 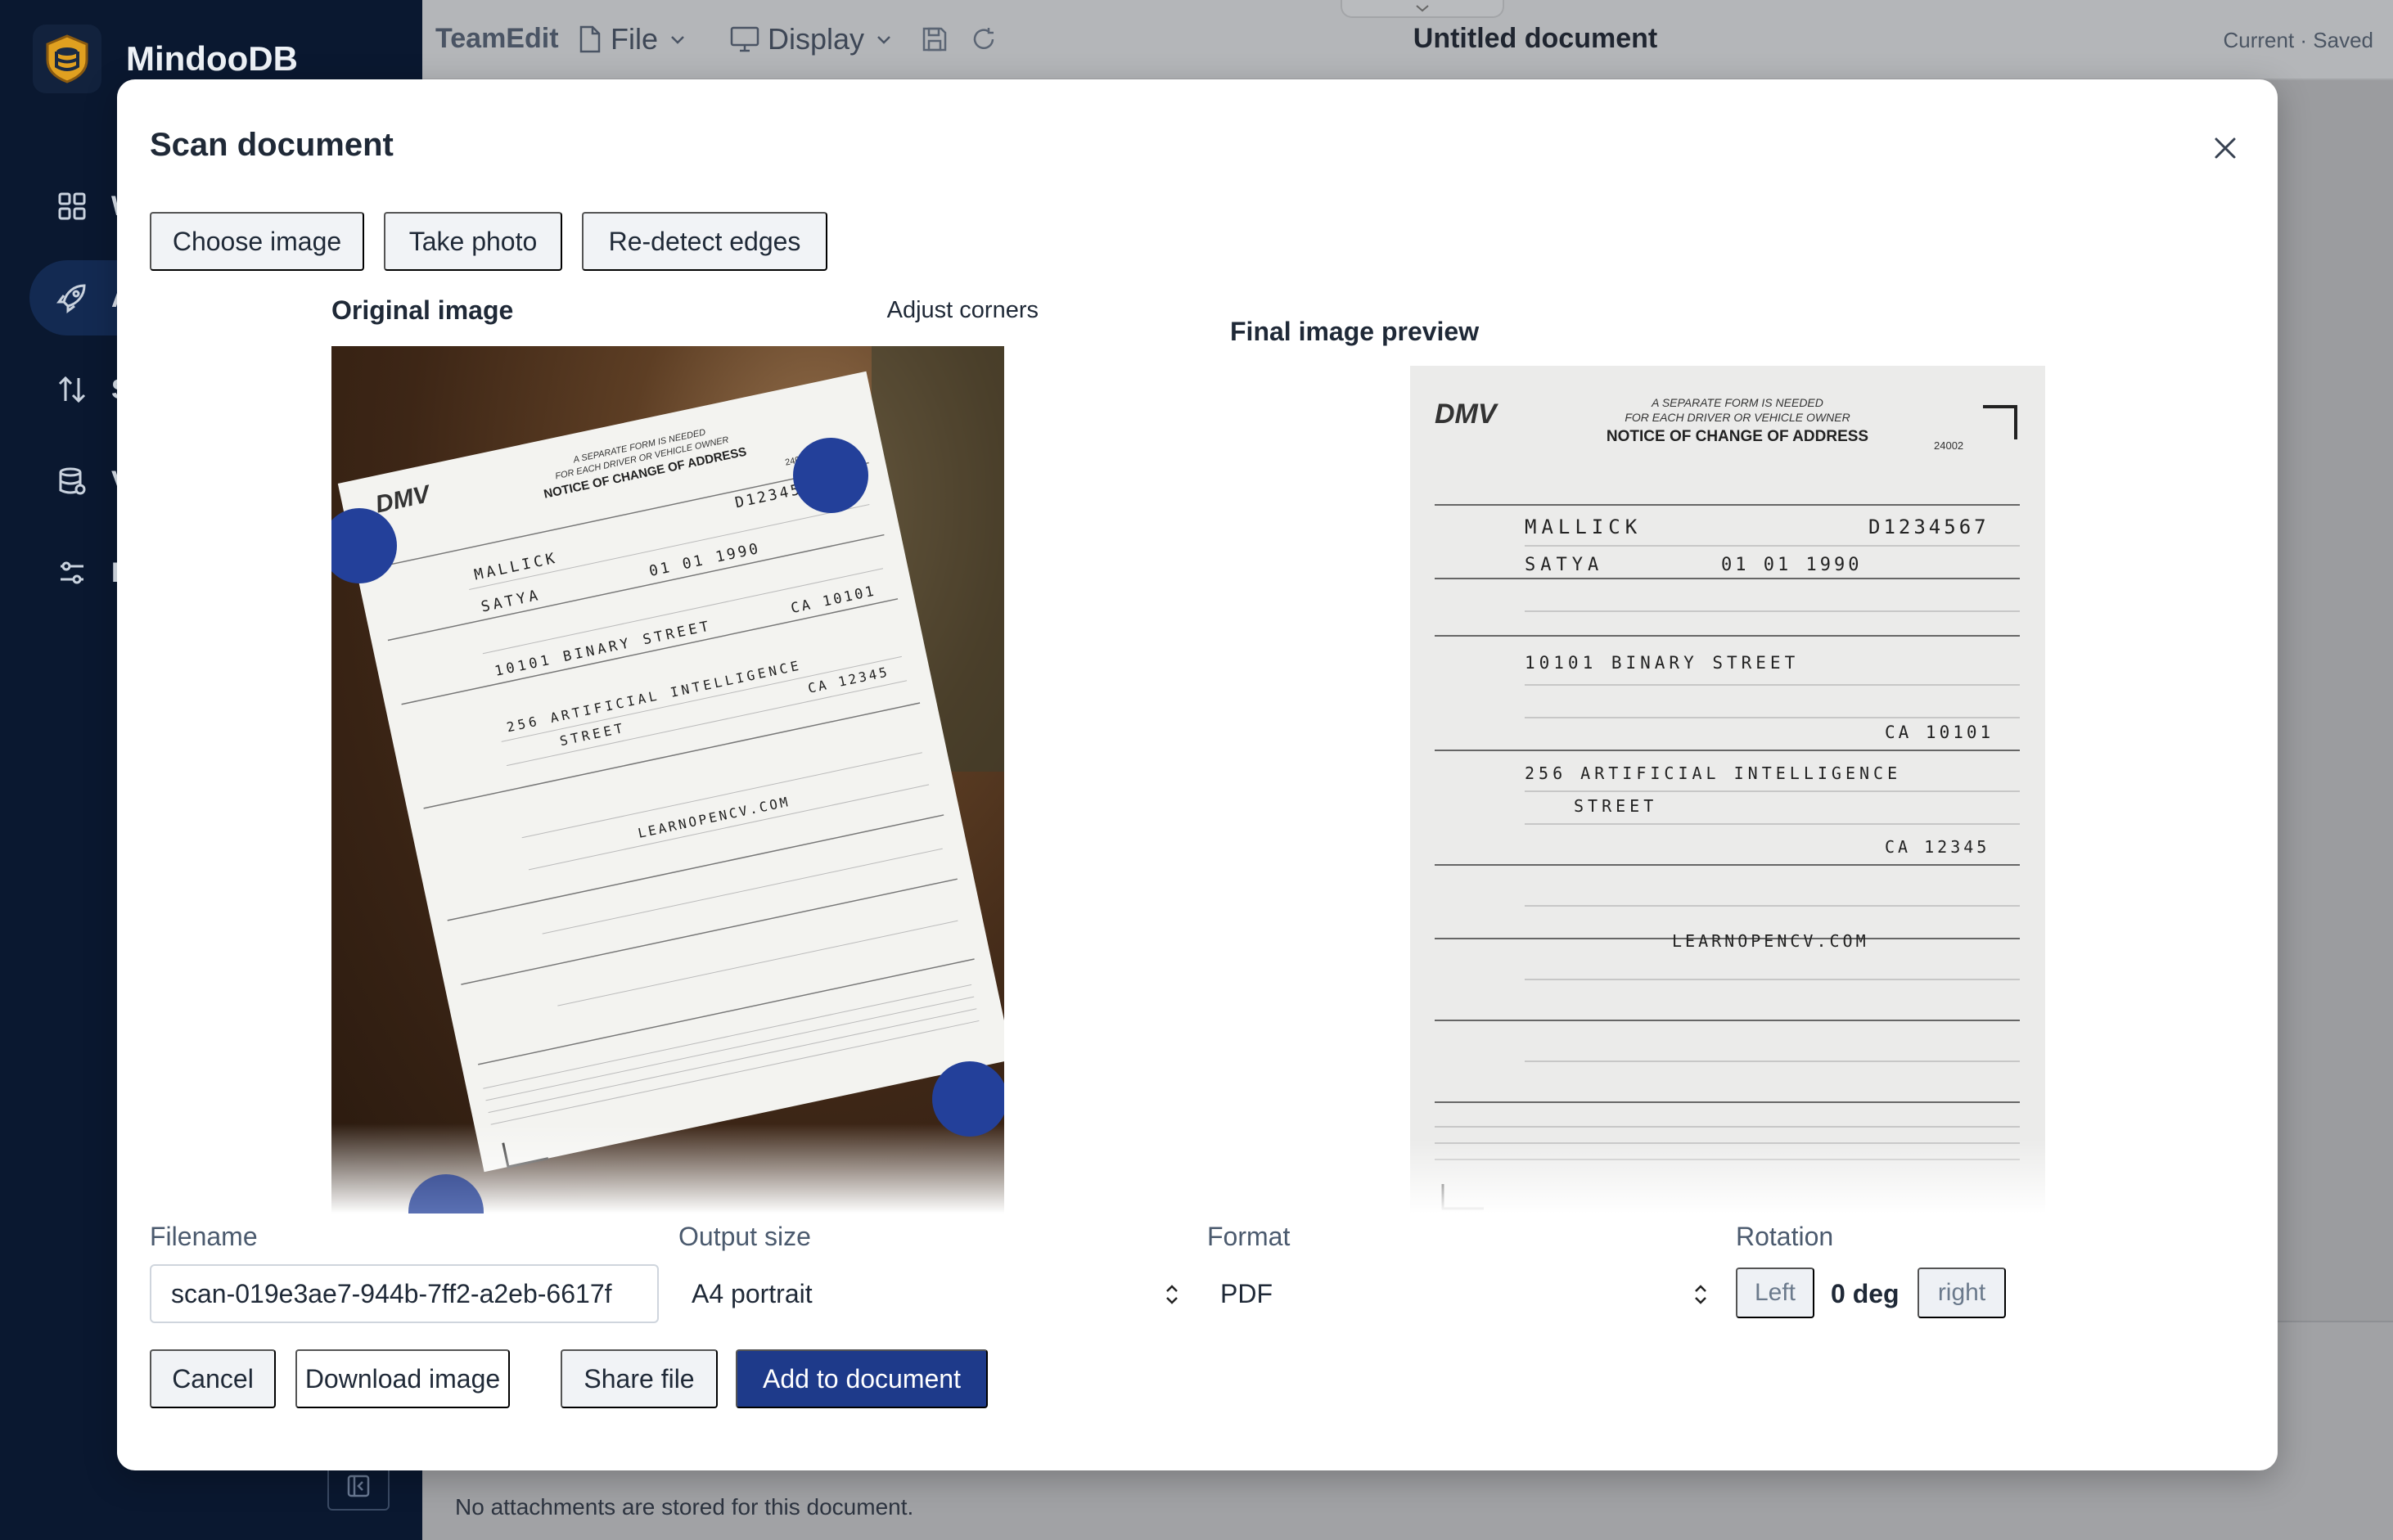 What do you see at coordinates (497, 38) in the screenshot?
I see `app-name: TeamEdit` at bounding box center [497, 38].